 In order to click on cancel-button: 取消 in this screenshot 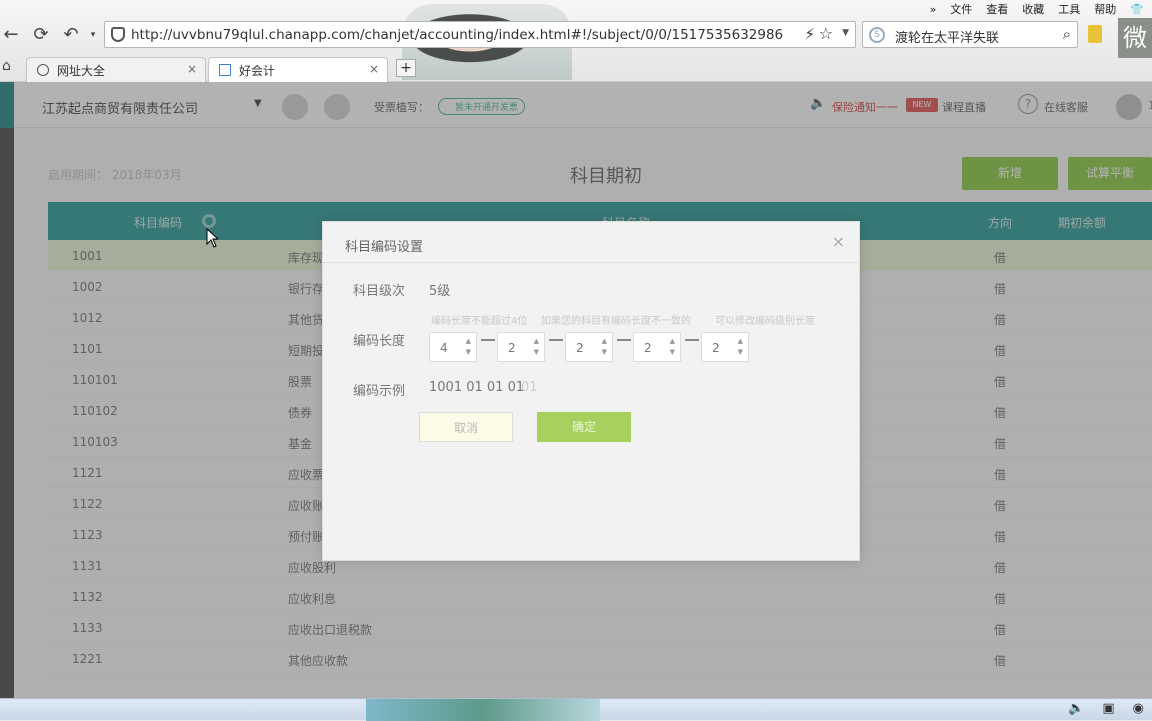, I will do `click(466, 427)`.